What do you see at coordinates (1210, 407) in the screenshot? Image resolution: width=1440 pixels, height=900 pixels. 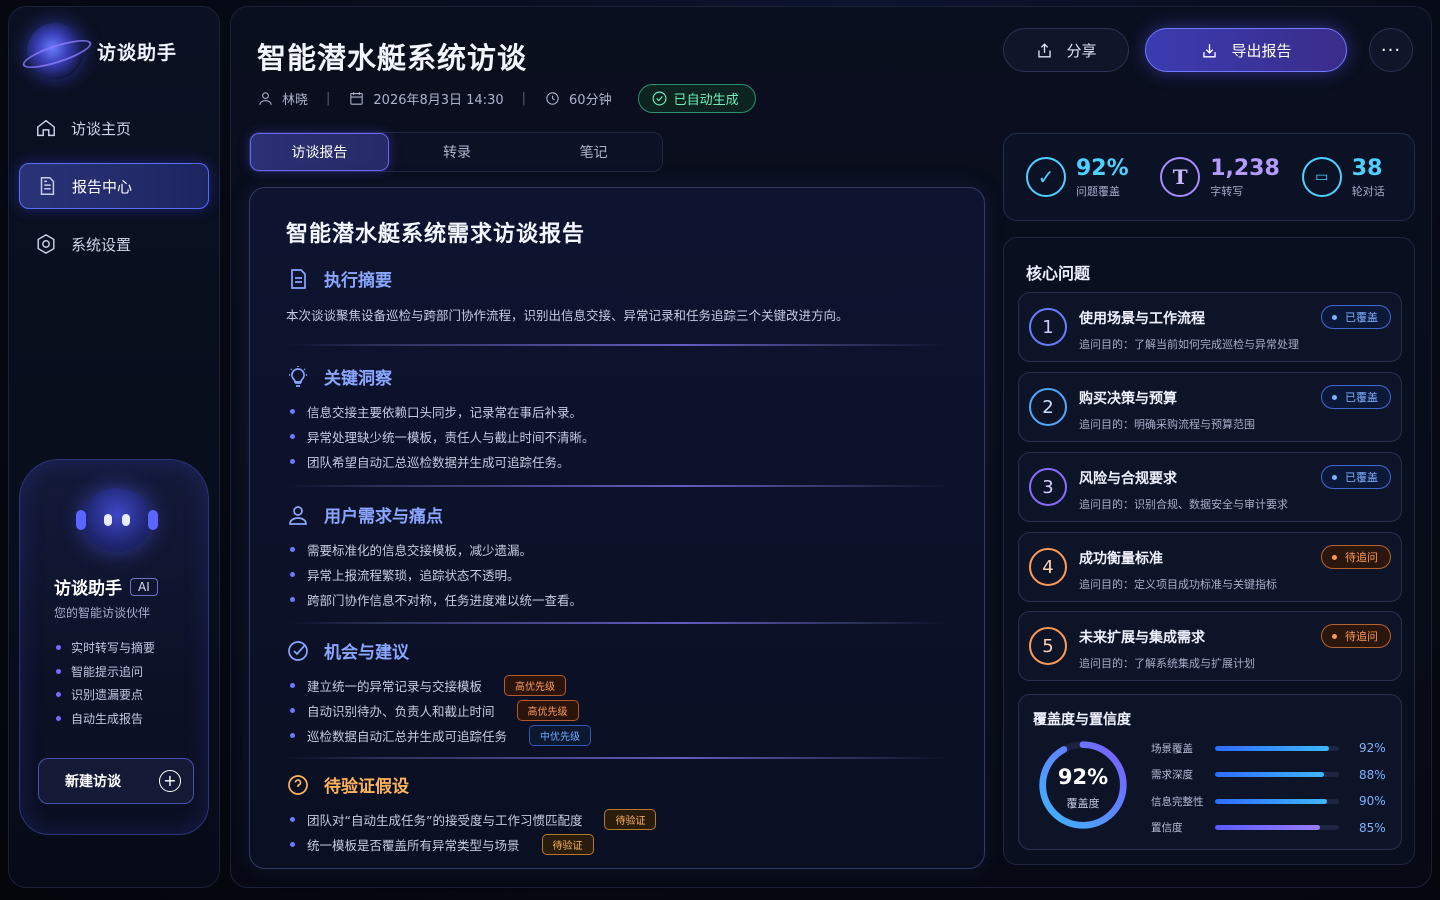 I see `issue-card: 2 购买决策与预算 追问目的：明确采购流程与预算范围 已覆盖` at bounding box center [1210, 407].